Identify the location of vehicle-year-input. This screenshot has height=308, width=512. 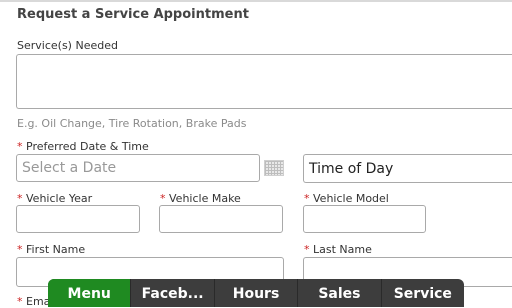
(78, 219).